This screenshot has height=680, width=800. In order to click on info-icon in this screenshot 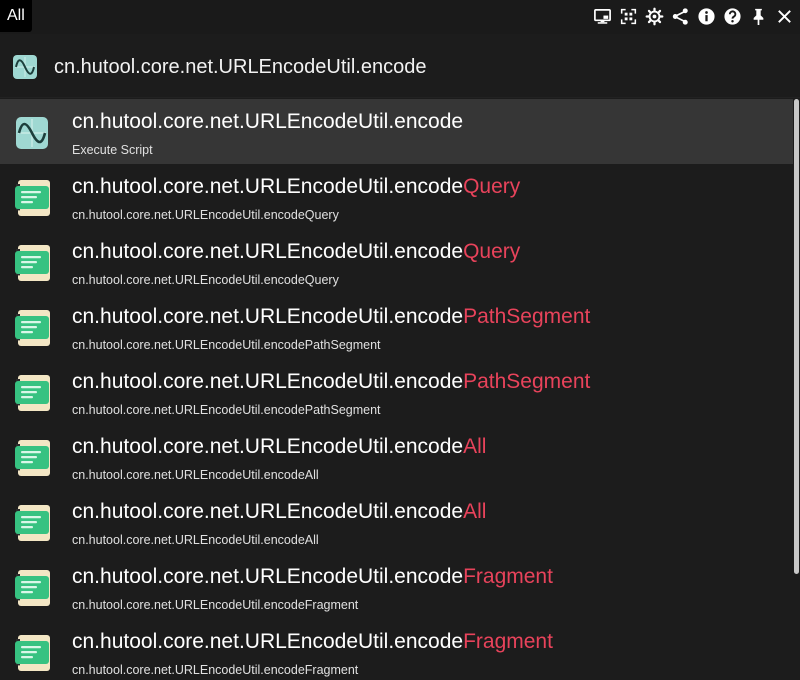, I will do `click(706, 16)`.